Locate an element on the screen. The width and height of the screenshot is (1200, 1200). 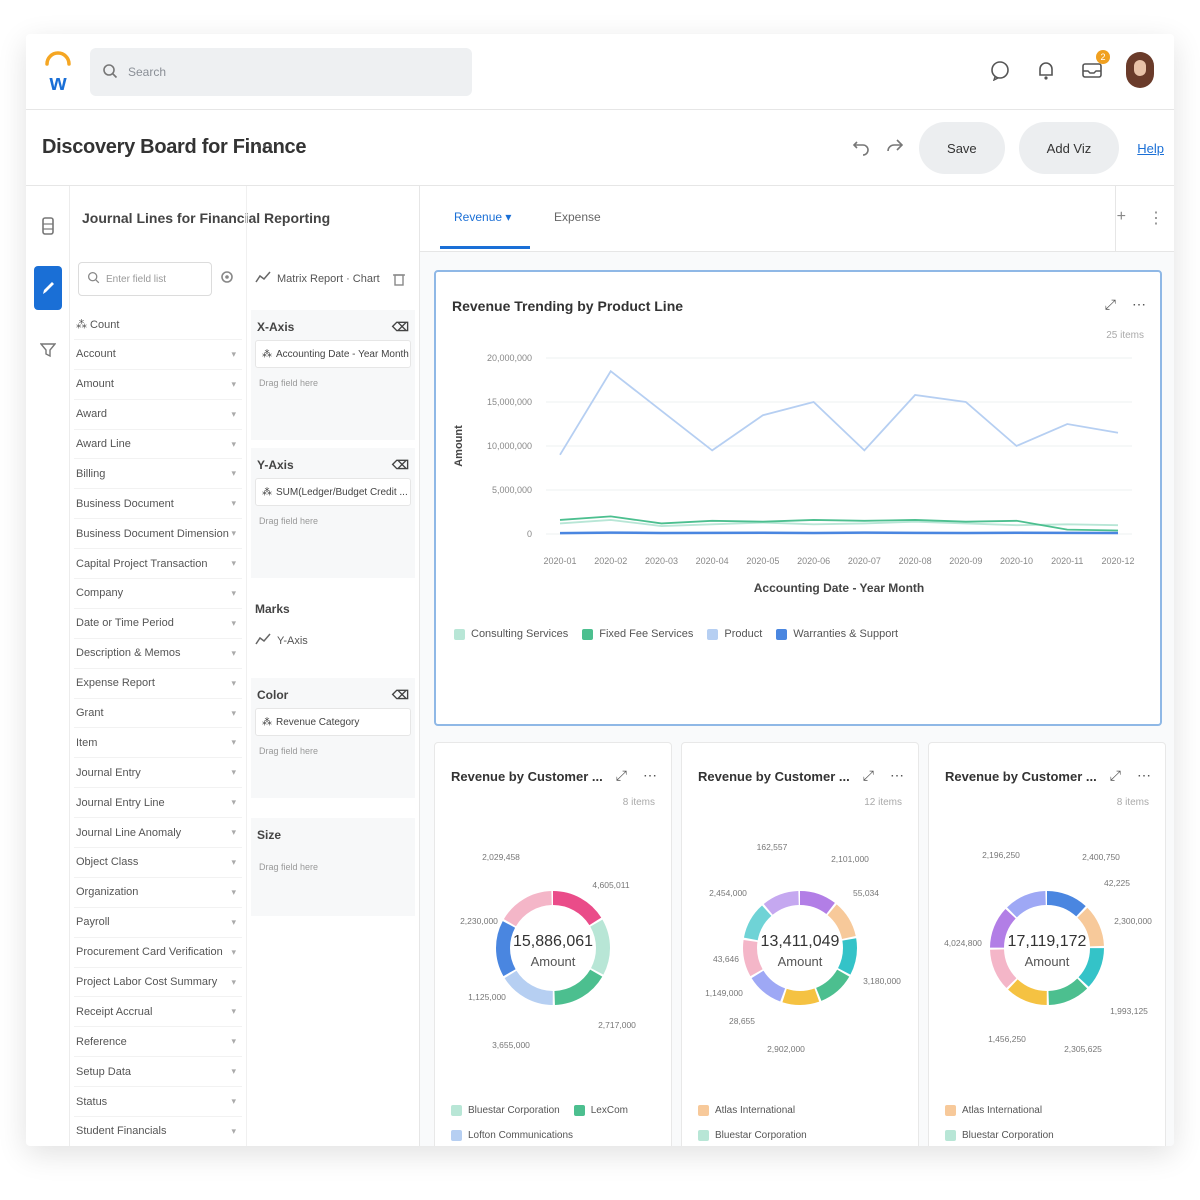
field-item: Project Labor Cost Summary ▾ is located at coordinates (158, 983).